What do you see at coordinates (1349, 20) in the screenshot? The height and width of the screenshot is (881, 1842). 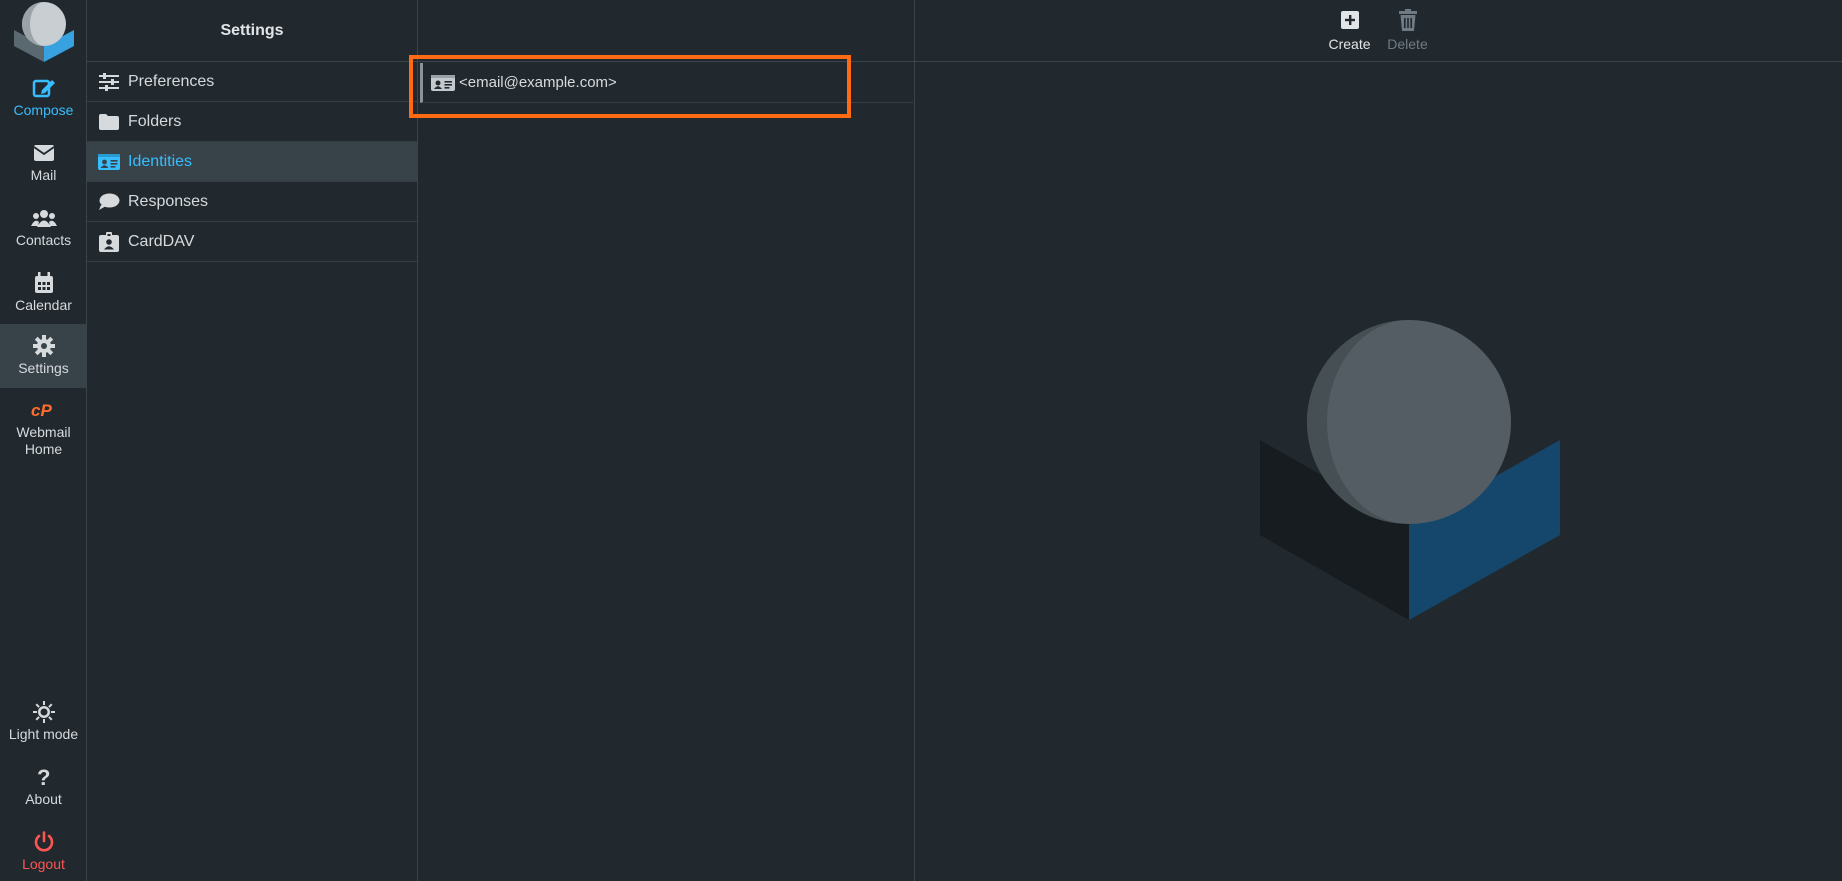 I see `plus-square-icon` at bounding box center [1349, 20].